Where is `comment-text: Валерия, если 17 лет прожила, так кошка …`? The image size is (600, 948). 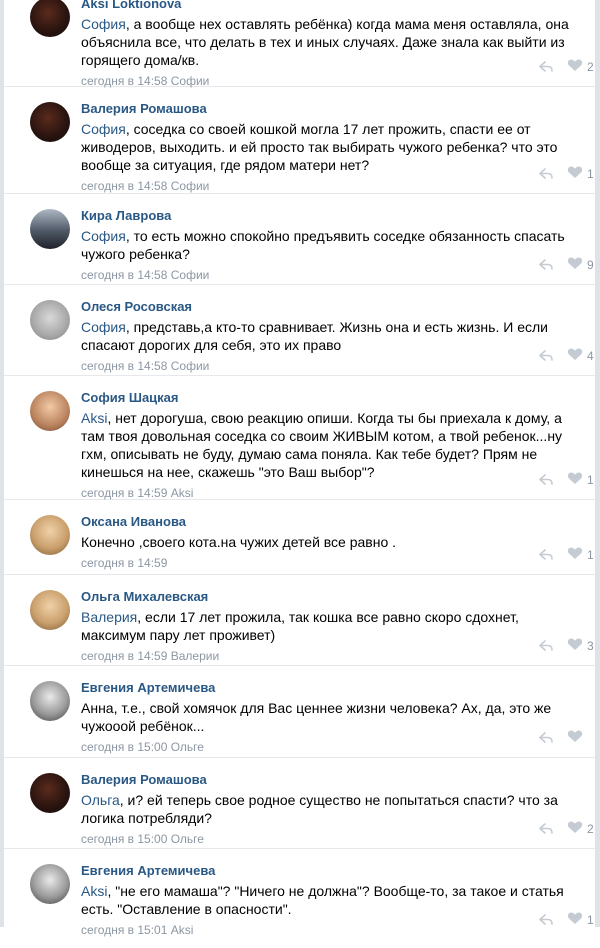 comment-text: Валерия, если 17 лет прожила, так кошка … is located at coordinates (300, 626).